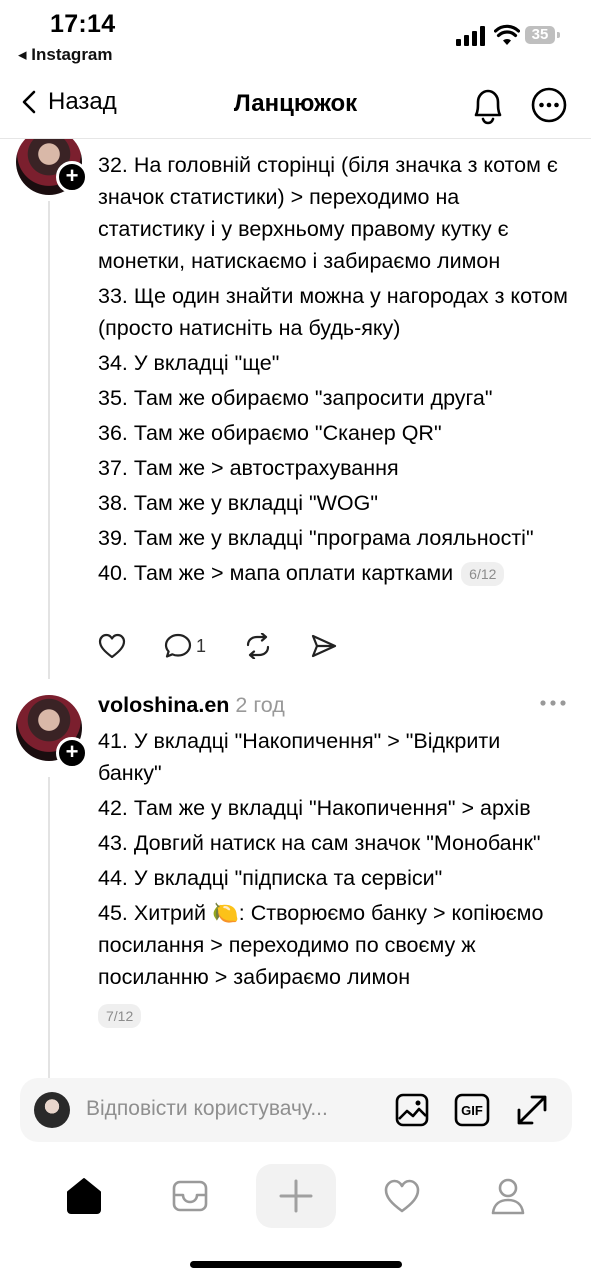  Describe the element at coordinates (532, 1110) in the screenshot. I see `expand-icon` at that location.